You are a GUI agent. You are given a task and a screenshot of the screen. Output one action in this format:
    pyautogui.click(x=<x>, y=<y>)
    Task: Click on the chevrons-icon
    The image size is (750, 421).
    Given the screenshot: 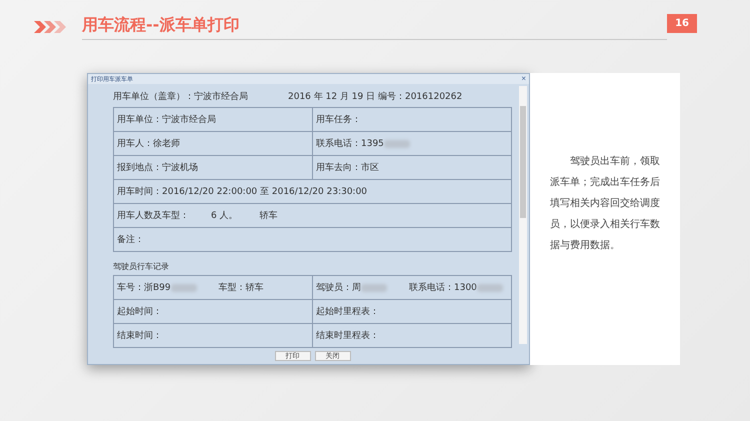 What is the action you would take?
    pyautogui.click(x=51, y=27)
    